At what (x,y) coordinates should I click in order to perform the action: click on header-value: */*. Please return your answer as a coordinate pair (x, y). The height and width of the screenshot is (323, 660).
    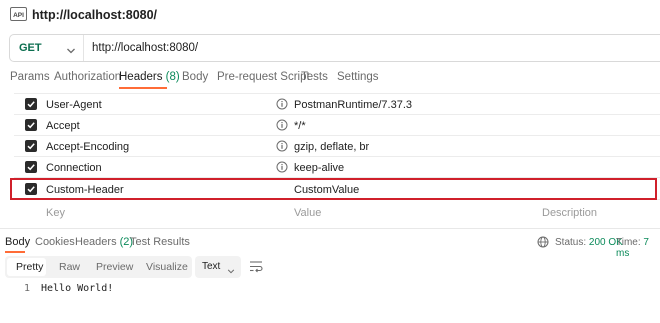
    Looking at the image, I should click on (300, 126).